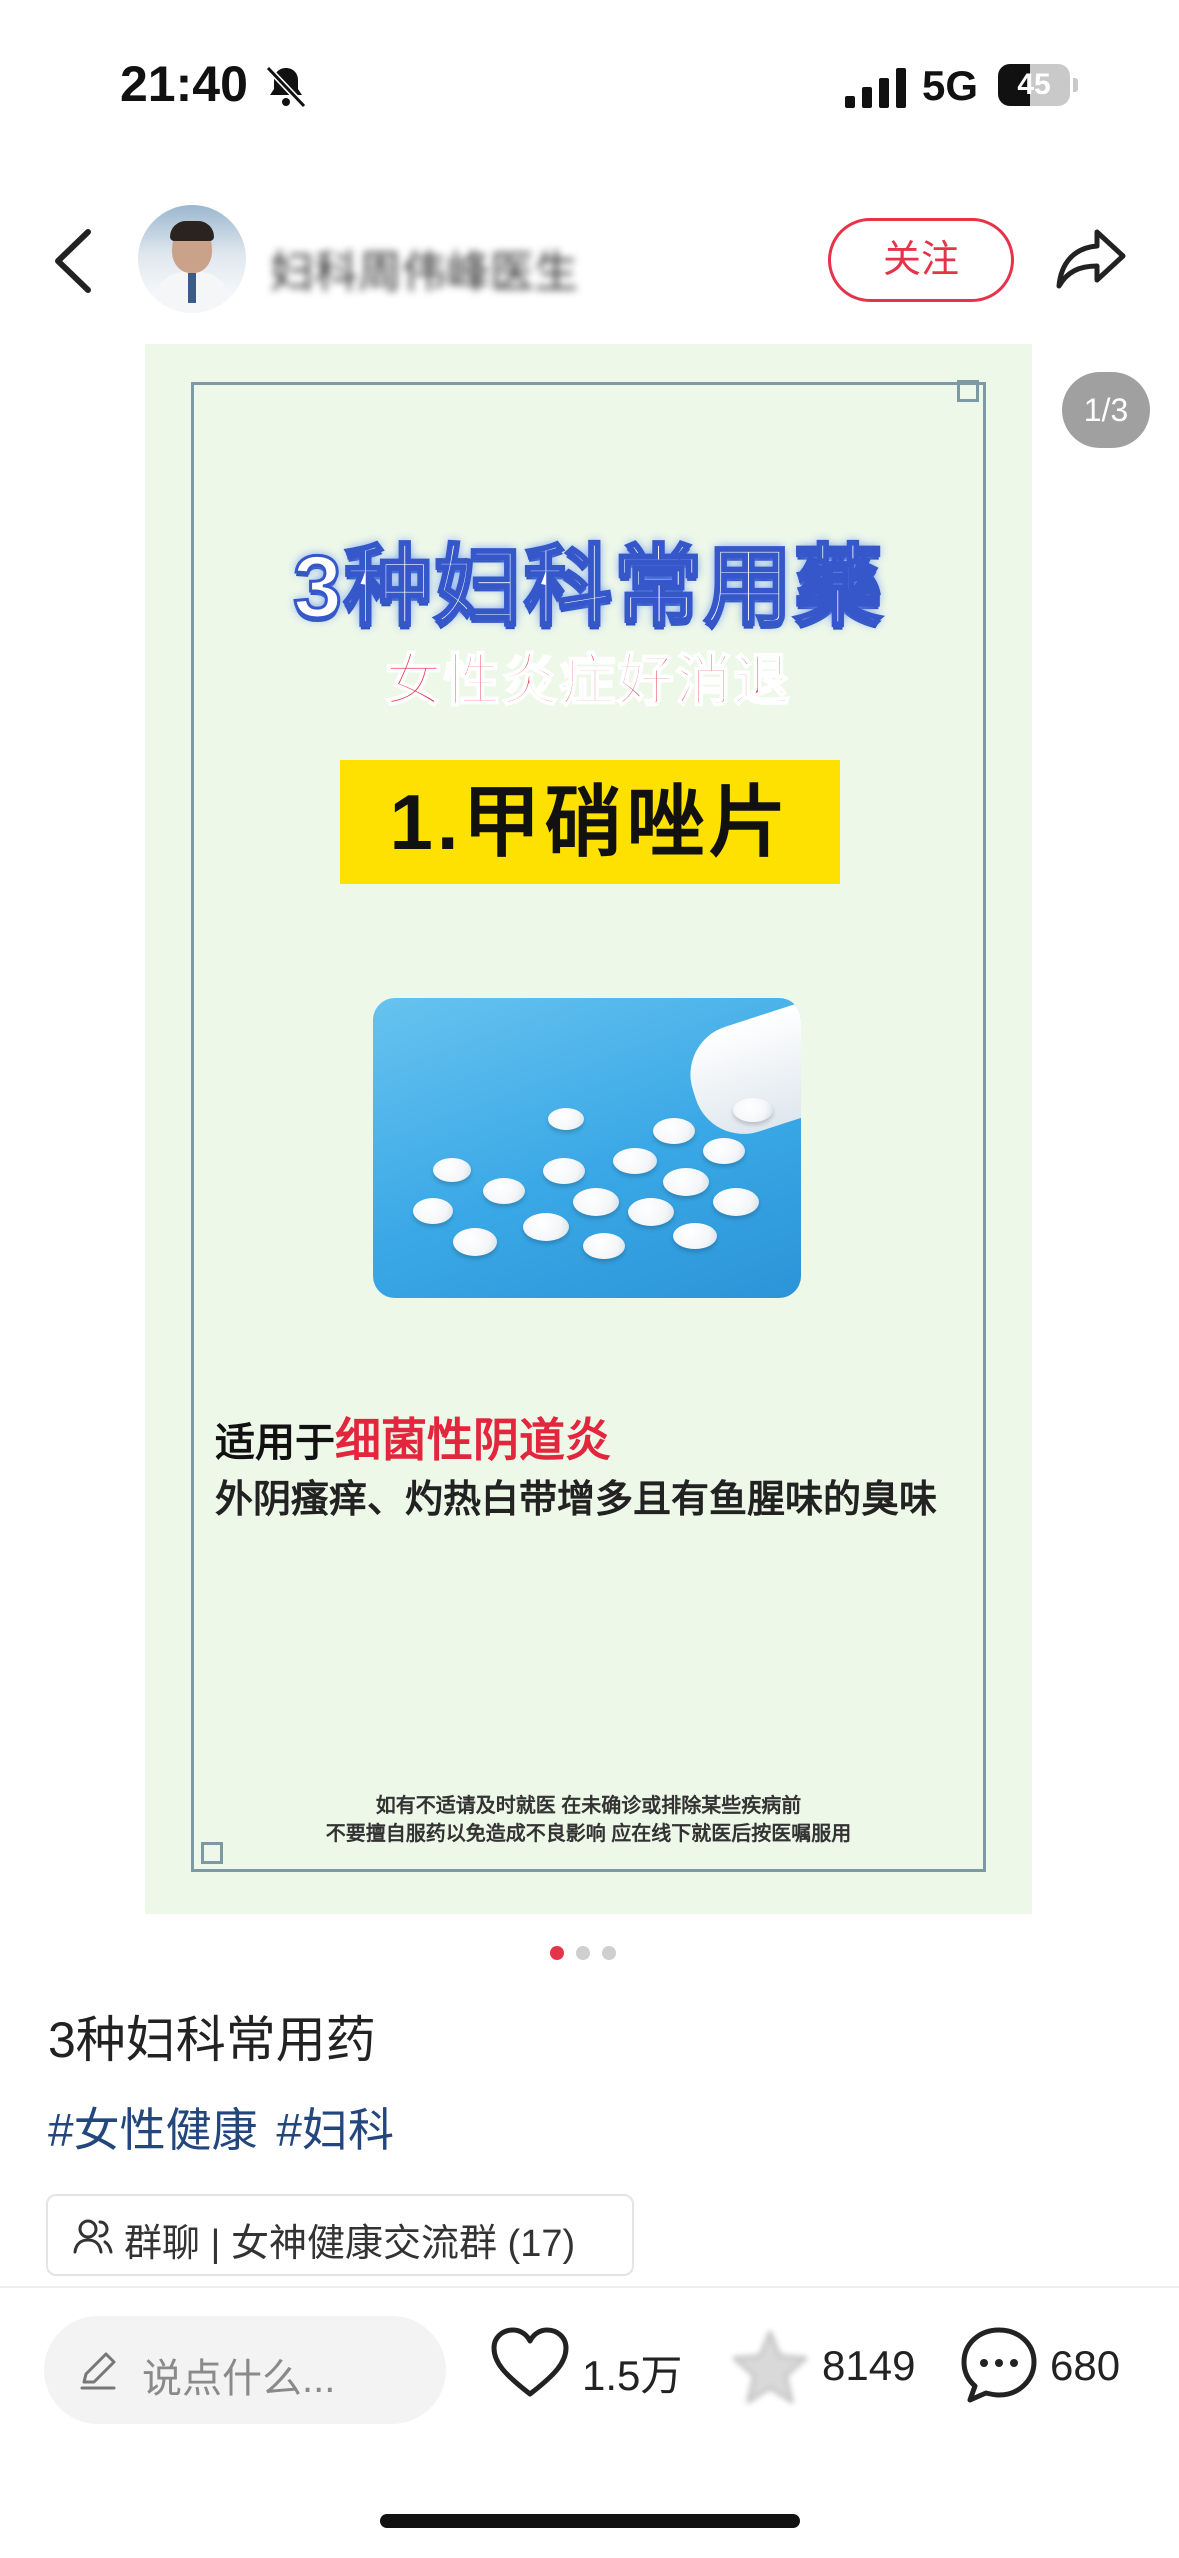 The image size is (1179, 2558). What do you see at coordinates (93, 2236) in the screenshot?
I see `group-icon` at bounding box center [93, 2236].